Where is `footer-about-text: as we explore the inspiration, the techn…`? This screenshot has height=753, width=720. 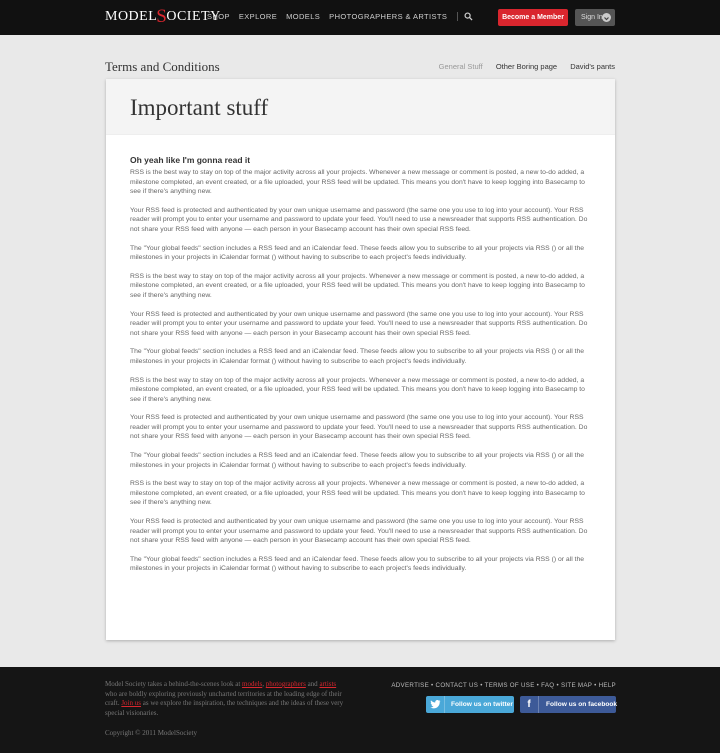 footer-about-text: as we explore the inspiration, the techn… is located at coordinates (224, 708).